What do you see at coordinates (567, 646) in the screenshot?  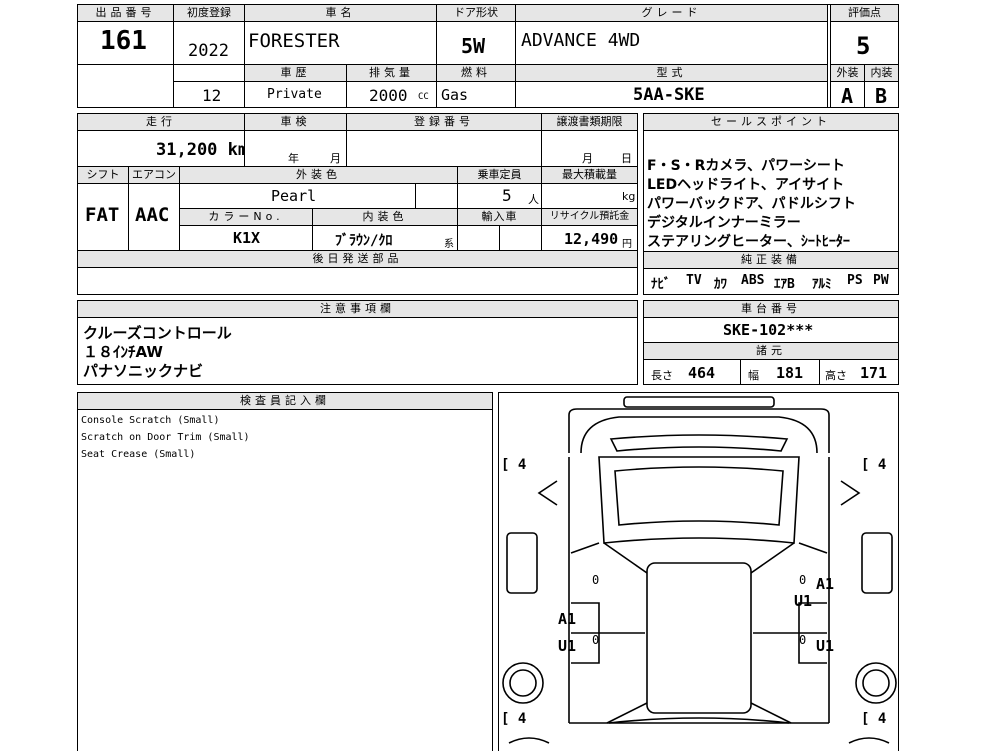 I see `damage-u1-left: U1` at bounding box center [567, 646].